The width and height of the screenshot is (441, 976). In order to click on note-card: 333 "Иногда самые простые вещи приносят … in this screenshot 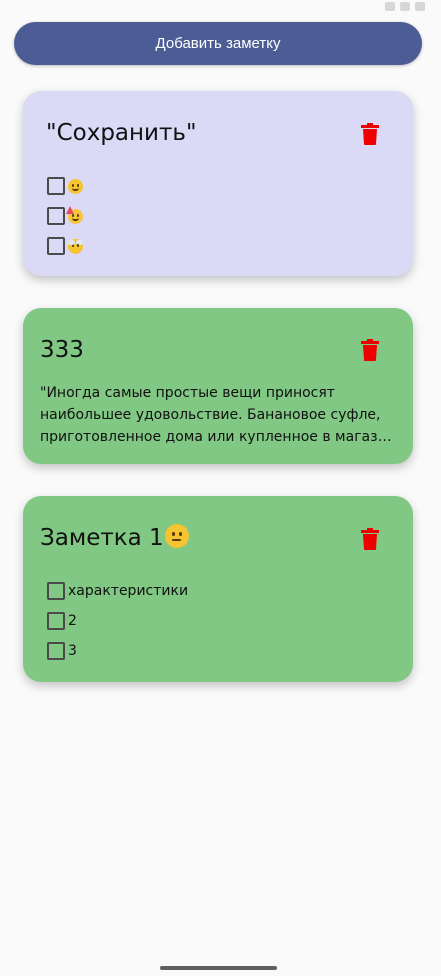, I will do `click(218, 386)`.